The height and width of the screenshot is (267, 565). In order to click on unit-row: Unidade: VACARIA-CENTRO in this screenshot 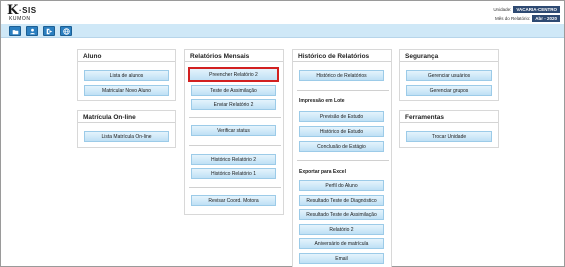, I will do `click(526, 9)`.